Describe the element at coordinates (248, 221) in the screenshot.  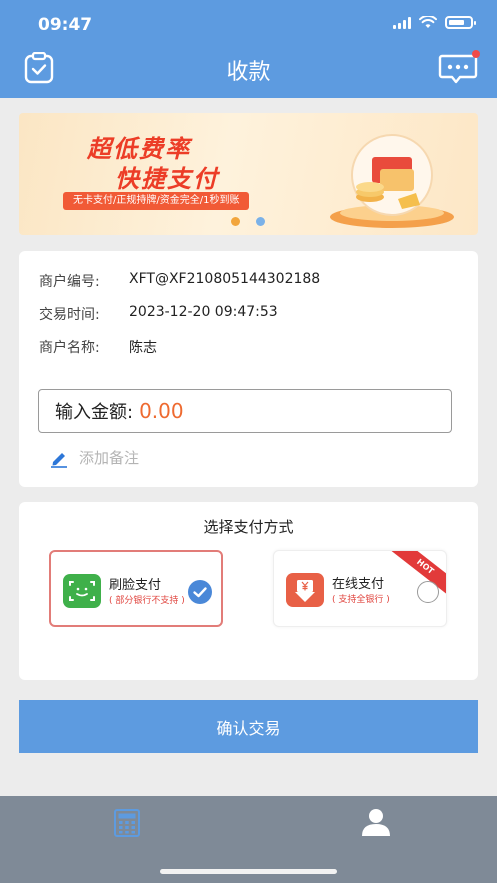
I see `banner-pagination` at that location.